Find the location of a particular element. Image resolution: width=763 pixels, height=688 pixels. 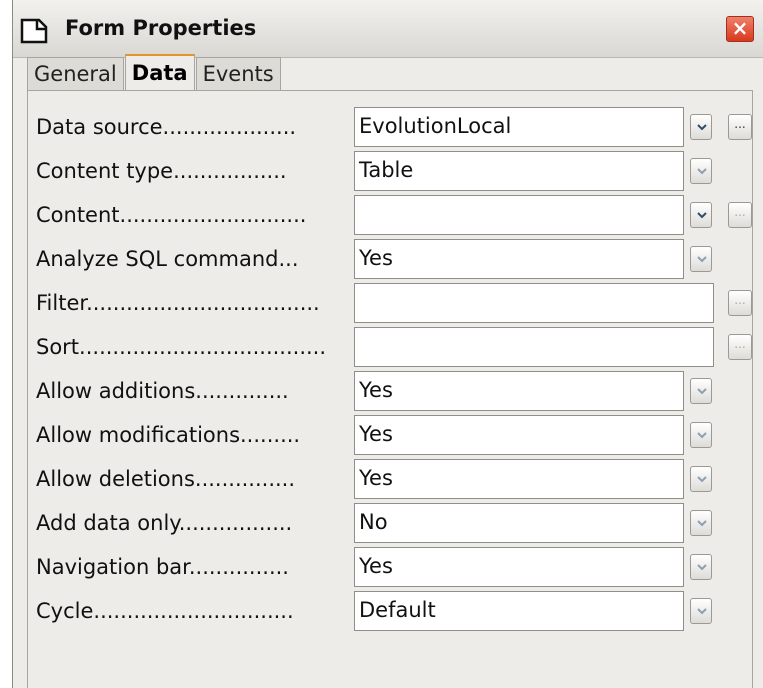

add-data-only-combo: No is located at coordinates (519, 523).